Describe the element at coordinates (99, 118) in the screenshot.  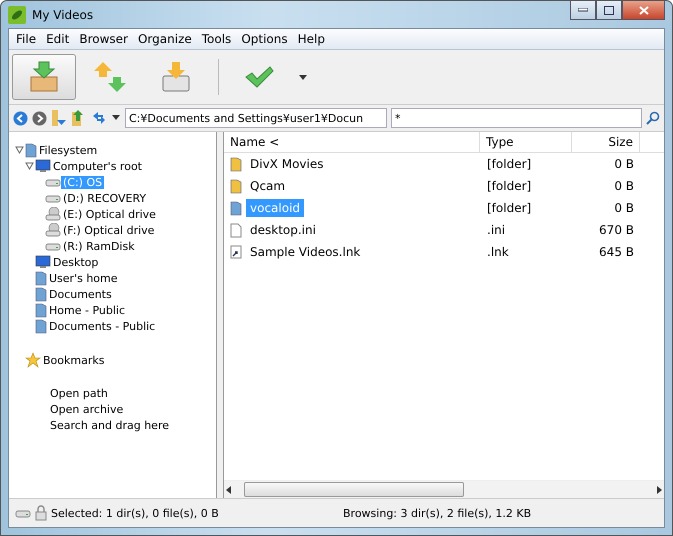
I see `sync-arrows-icon` at that location.